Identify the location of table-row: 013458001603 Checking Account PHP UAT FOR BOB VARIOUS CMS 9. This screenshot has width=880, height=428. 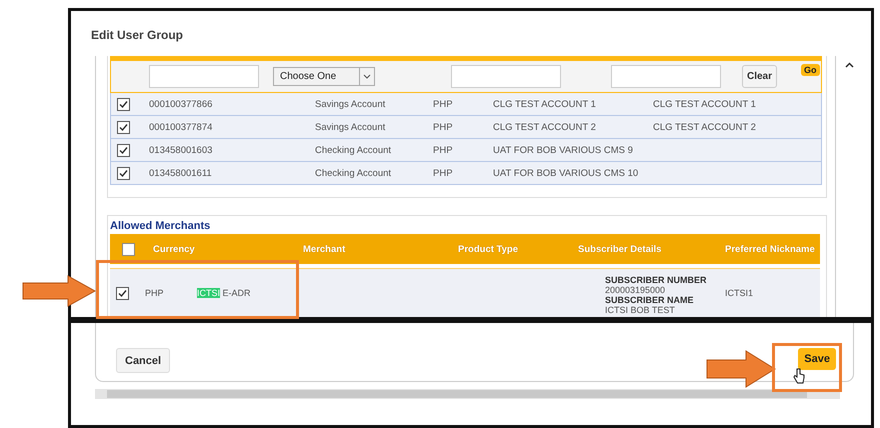
(466, 150).